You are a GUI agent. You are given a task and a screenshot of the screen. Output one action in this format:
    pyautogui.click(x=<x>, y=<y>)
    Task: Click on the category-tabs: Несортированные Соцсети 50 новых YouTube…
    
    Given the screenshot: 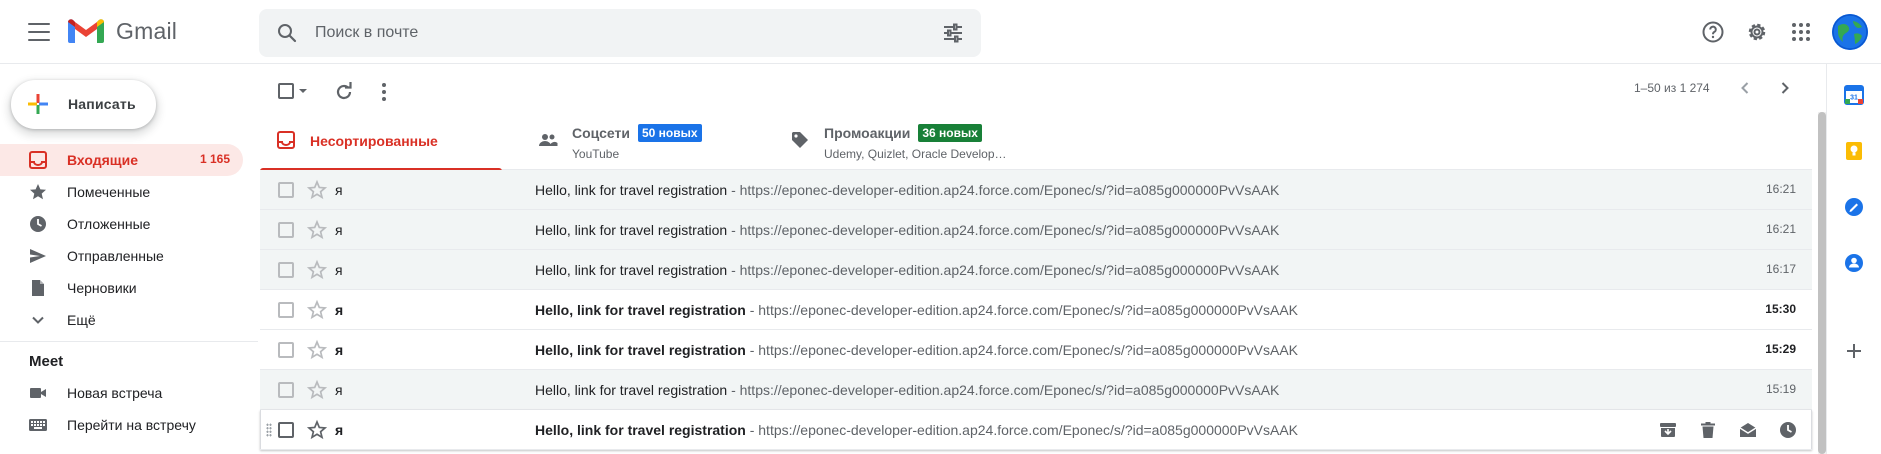 What is the action you would take?
    pyautogui.click(x=1036, y=142)
    